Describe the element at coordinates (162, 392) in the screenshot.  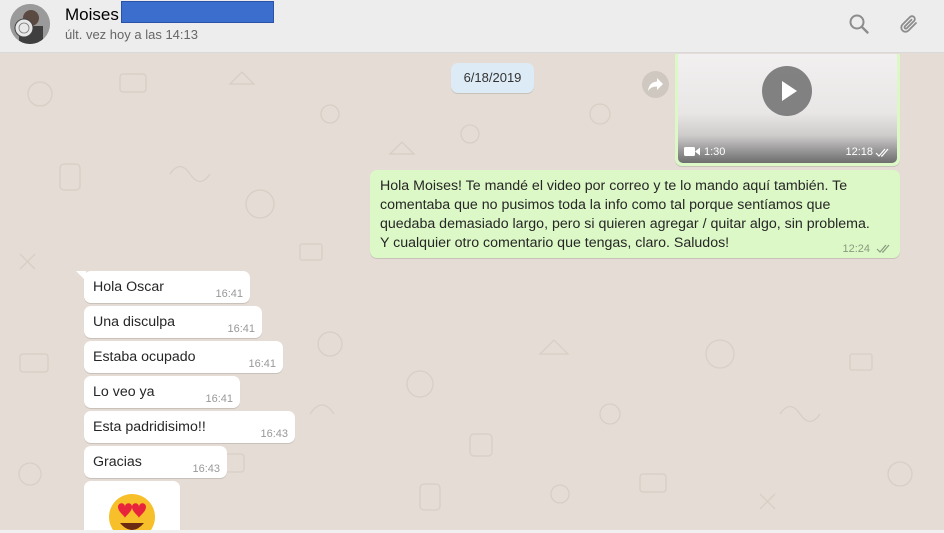
I see `incoming-message: Lo veo ya 16:41` at that location.